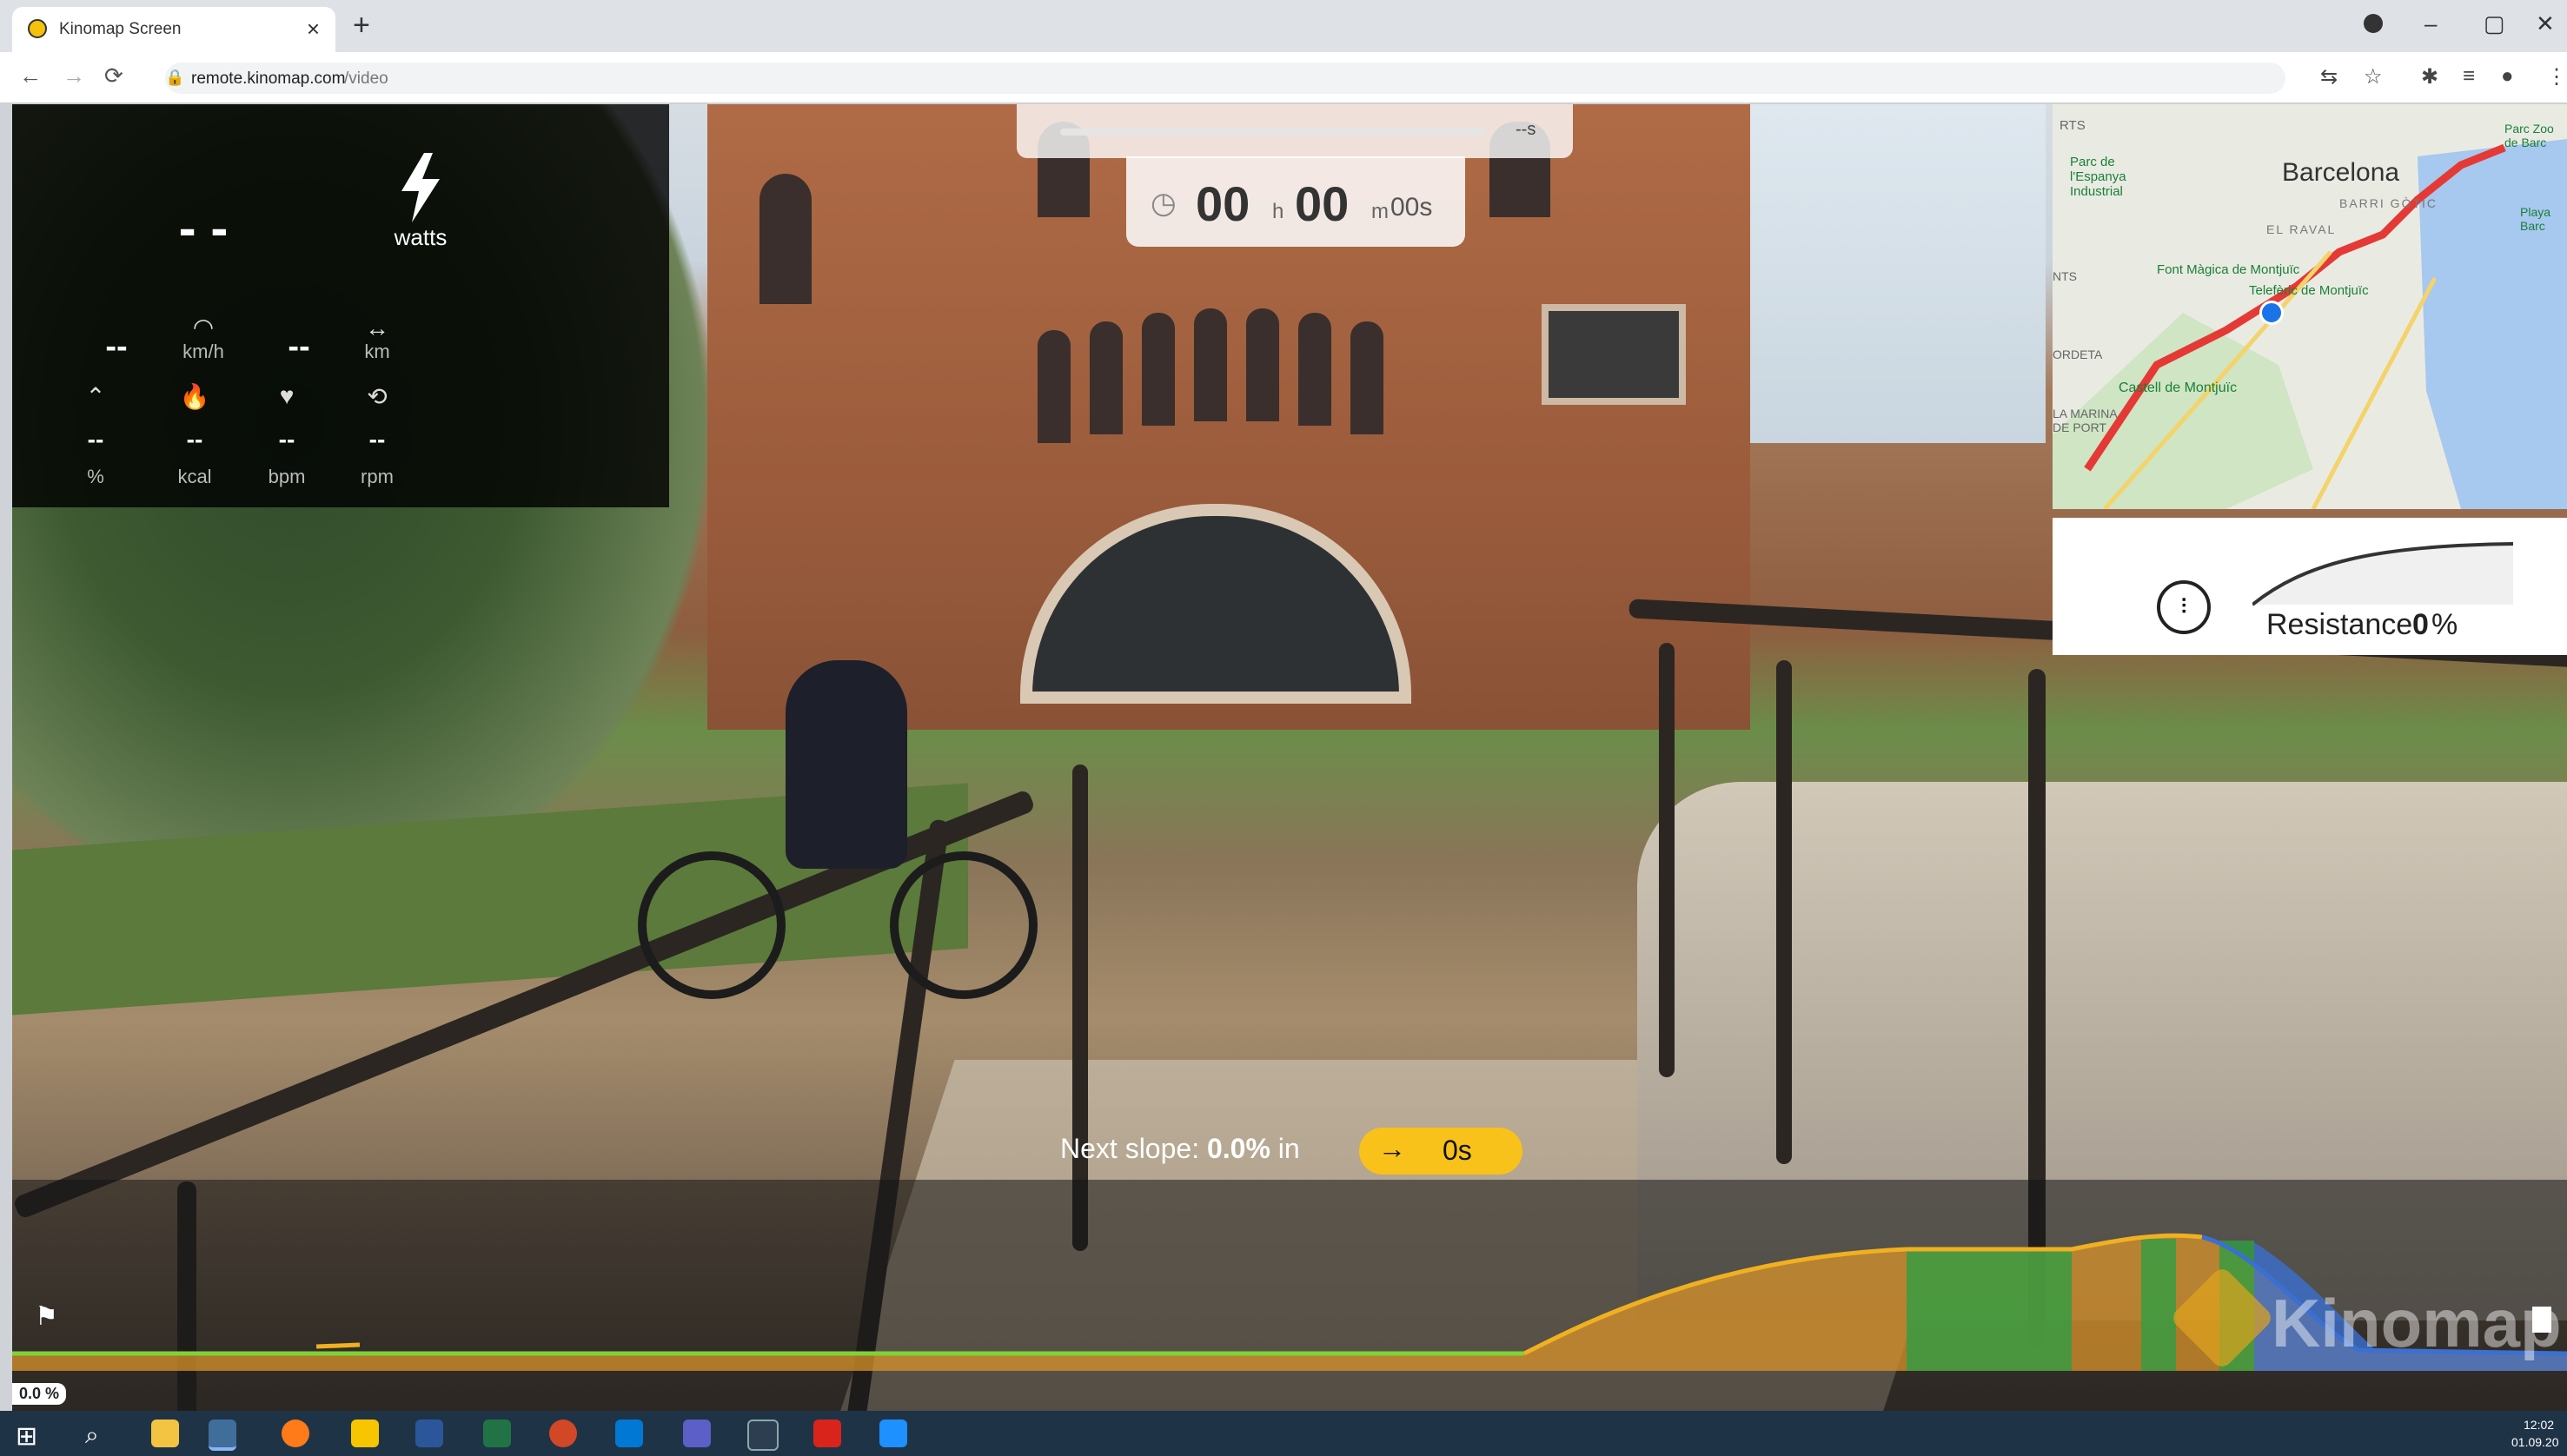 The image size is (2567, 1456). I want to click on start-flag-icon: ⚑, so click(46, 1316).